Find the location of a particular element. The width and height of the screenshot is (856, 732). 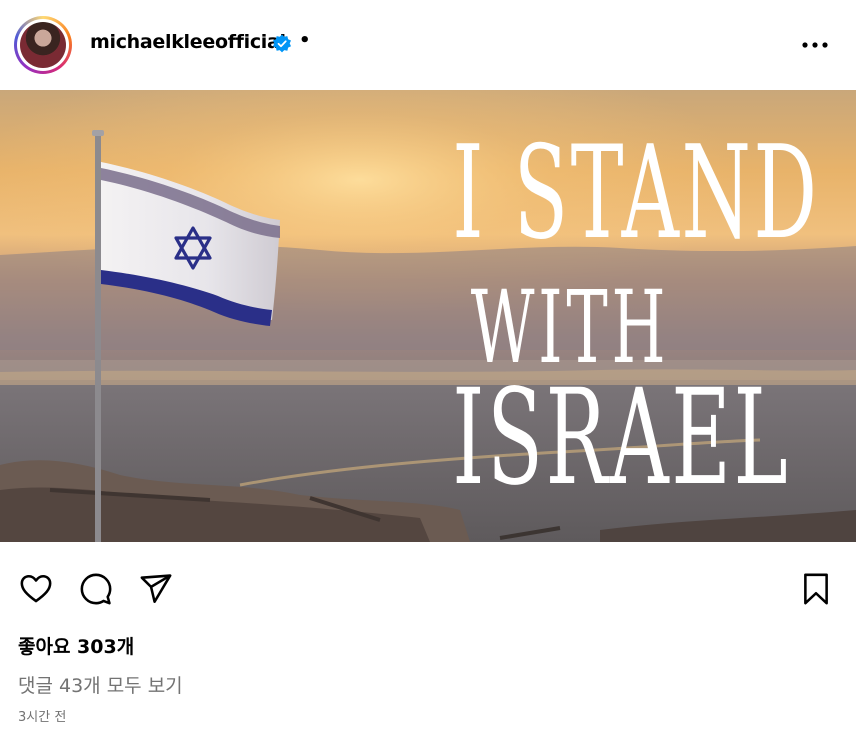

post-header: michaelkleeofficial • is located at coordinates (428, 45).